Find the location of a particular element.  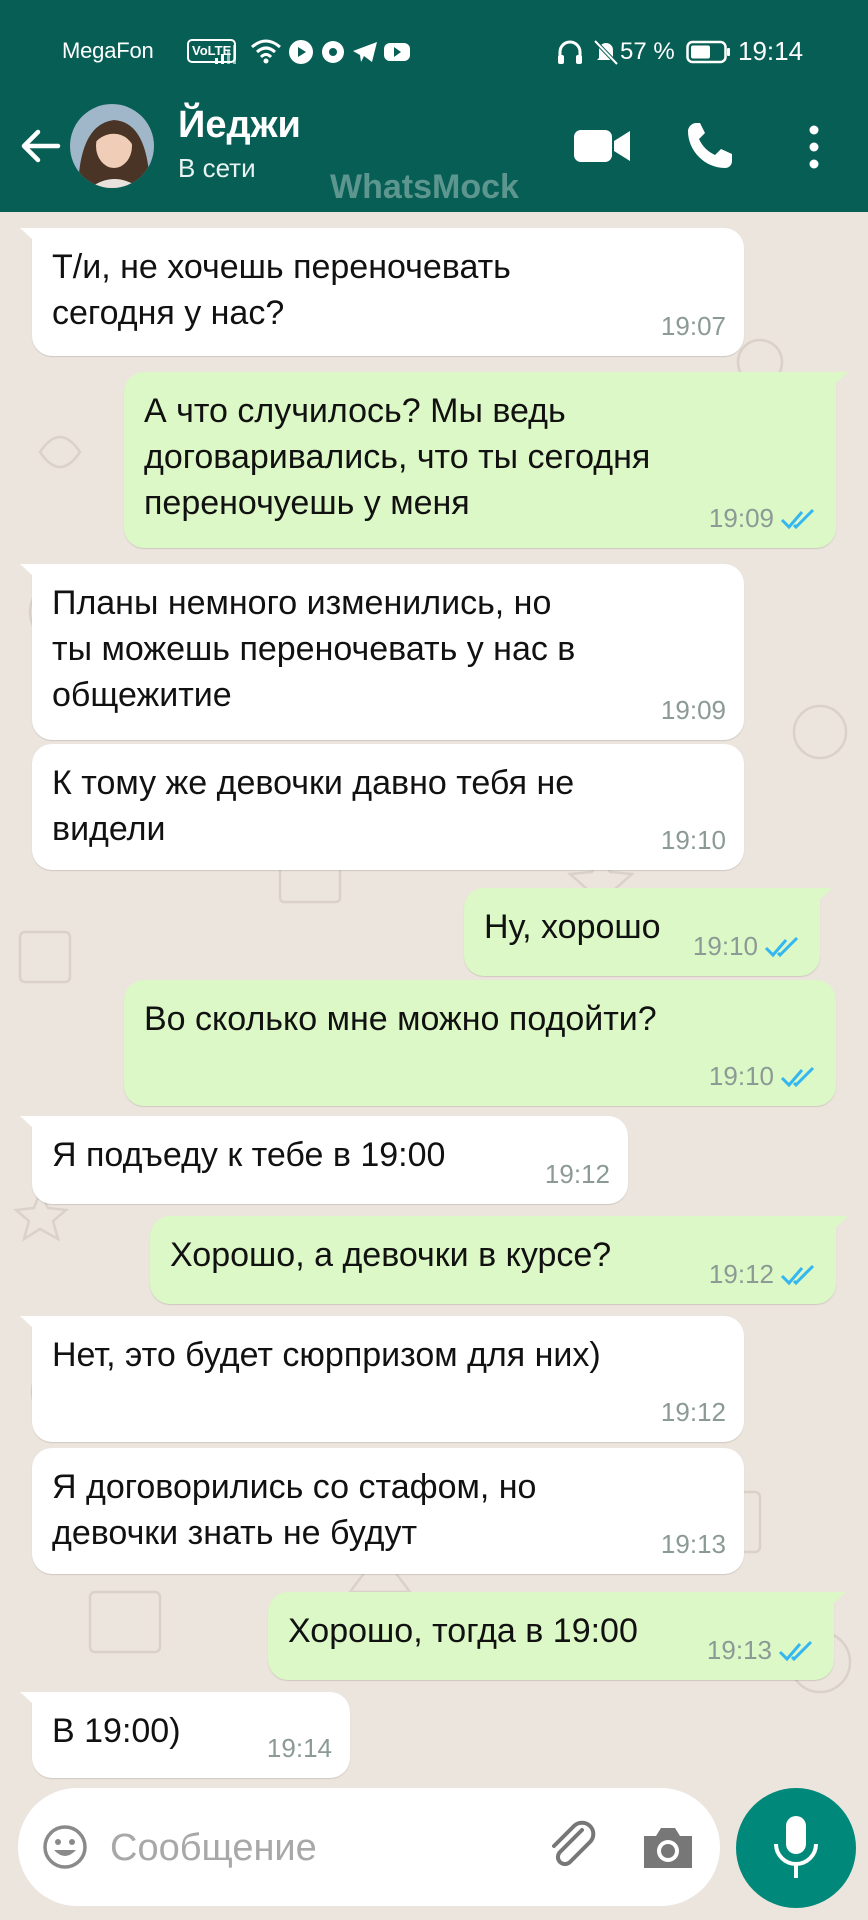

incoming-message: Я подъеду к тебе в 19:00 19:12 is located at coordinates (324, 1160).